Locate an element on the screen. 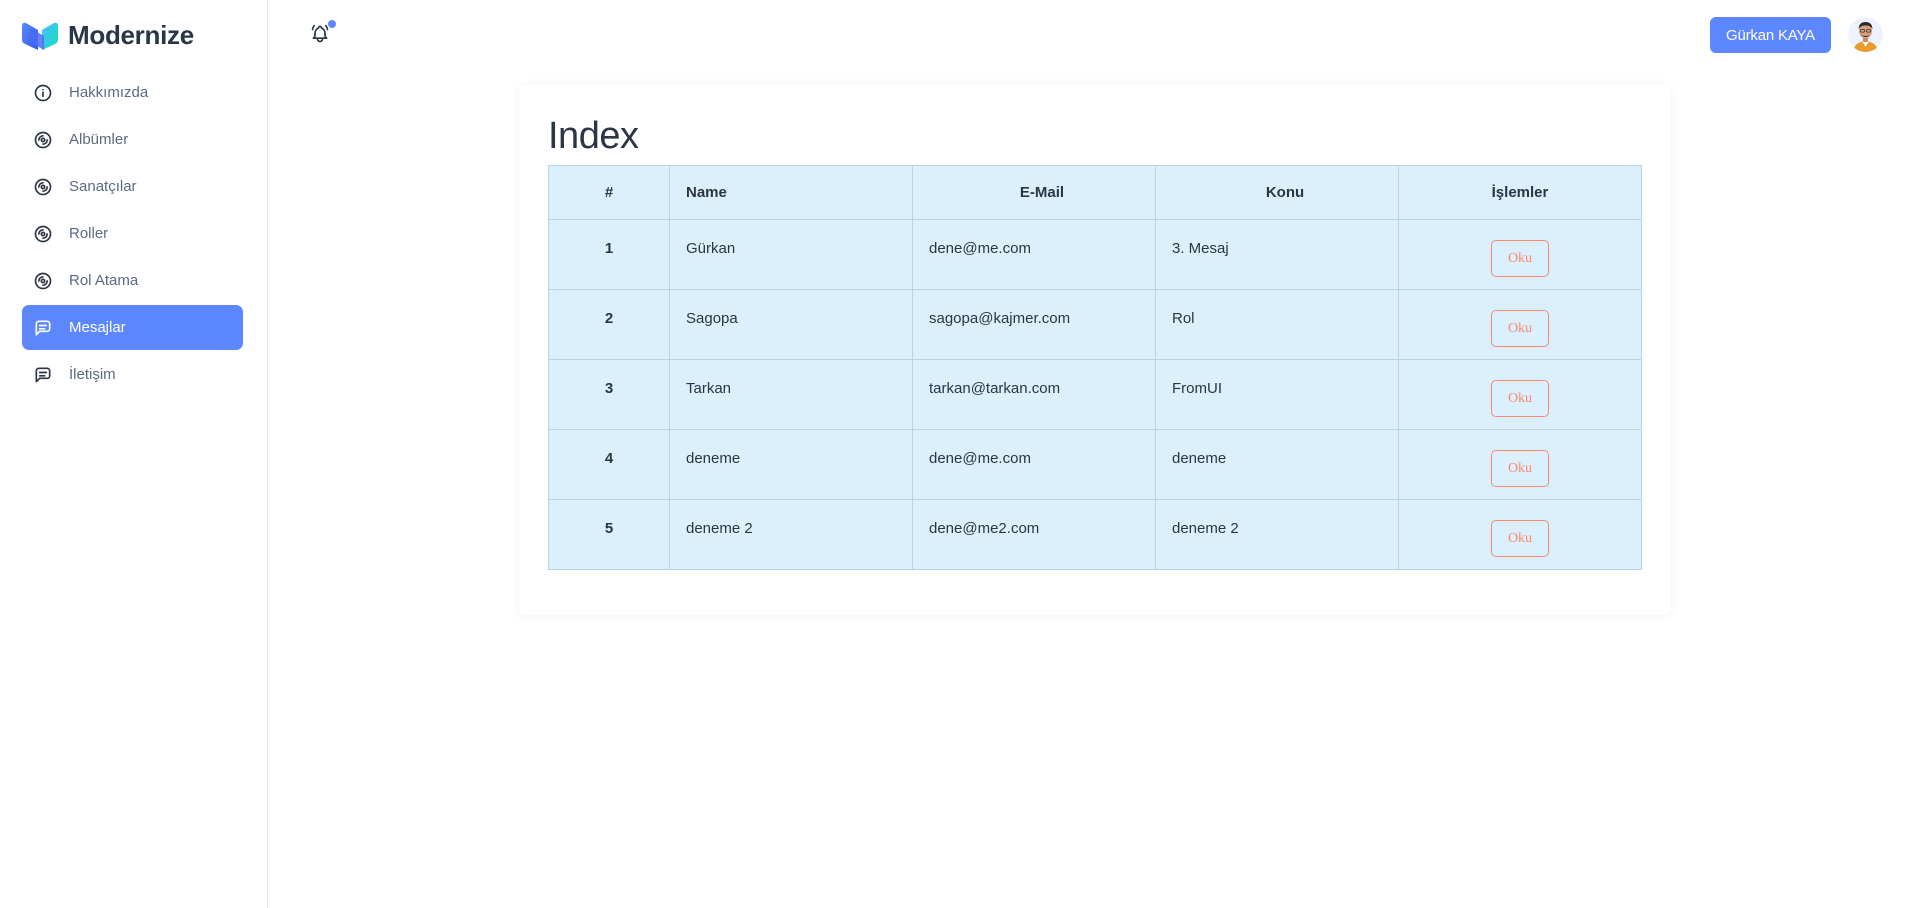 This screenshot has width=1915, height=908. info-circle-icon is located at coordinates (43, 93).